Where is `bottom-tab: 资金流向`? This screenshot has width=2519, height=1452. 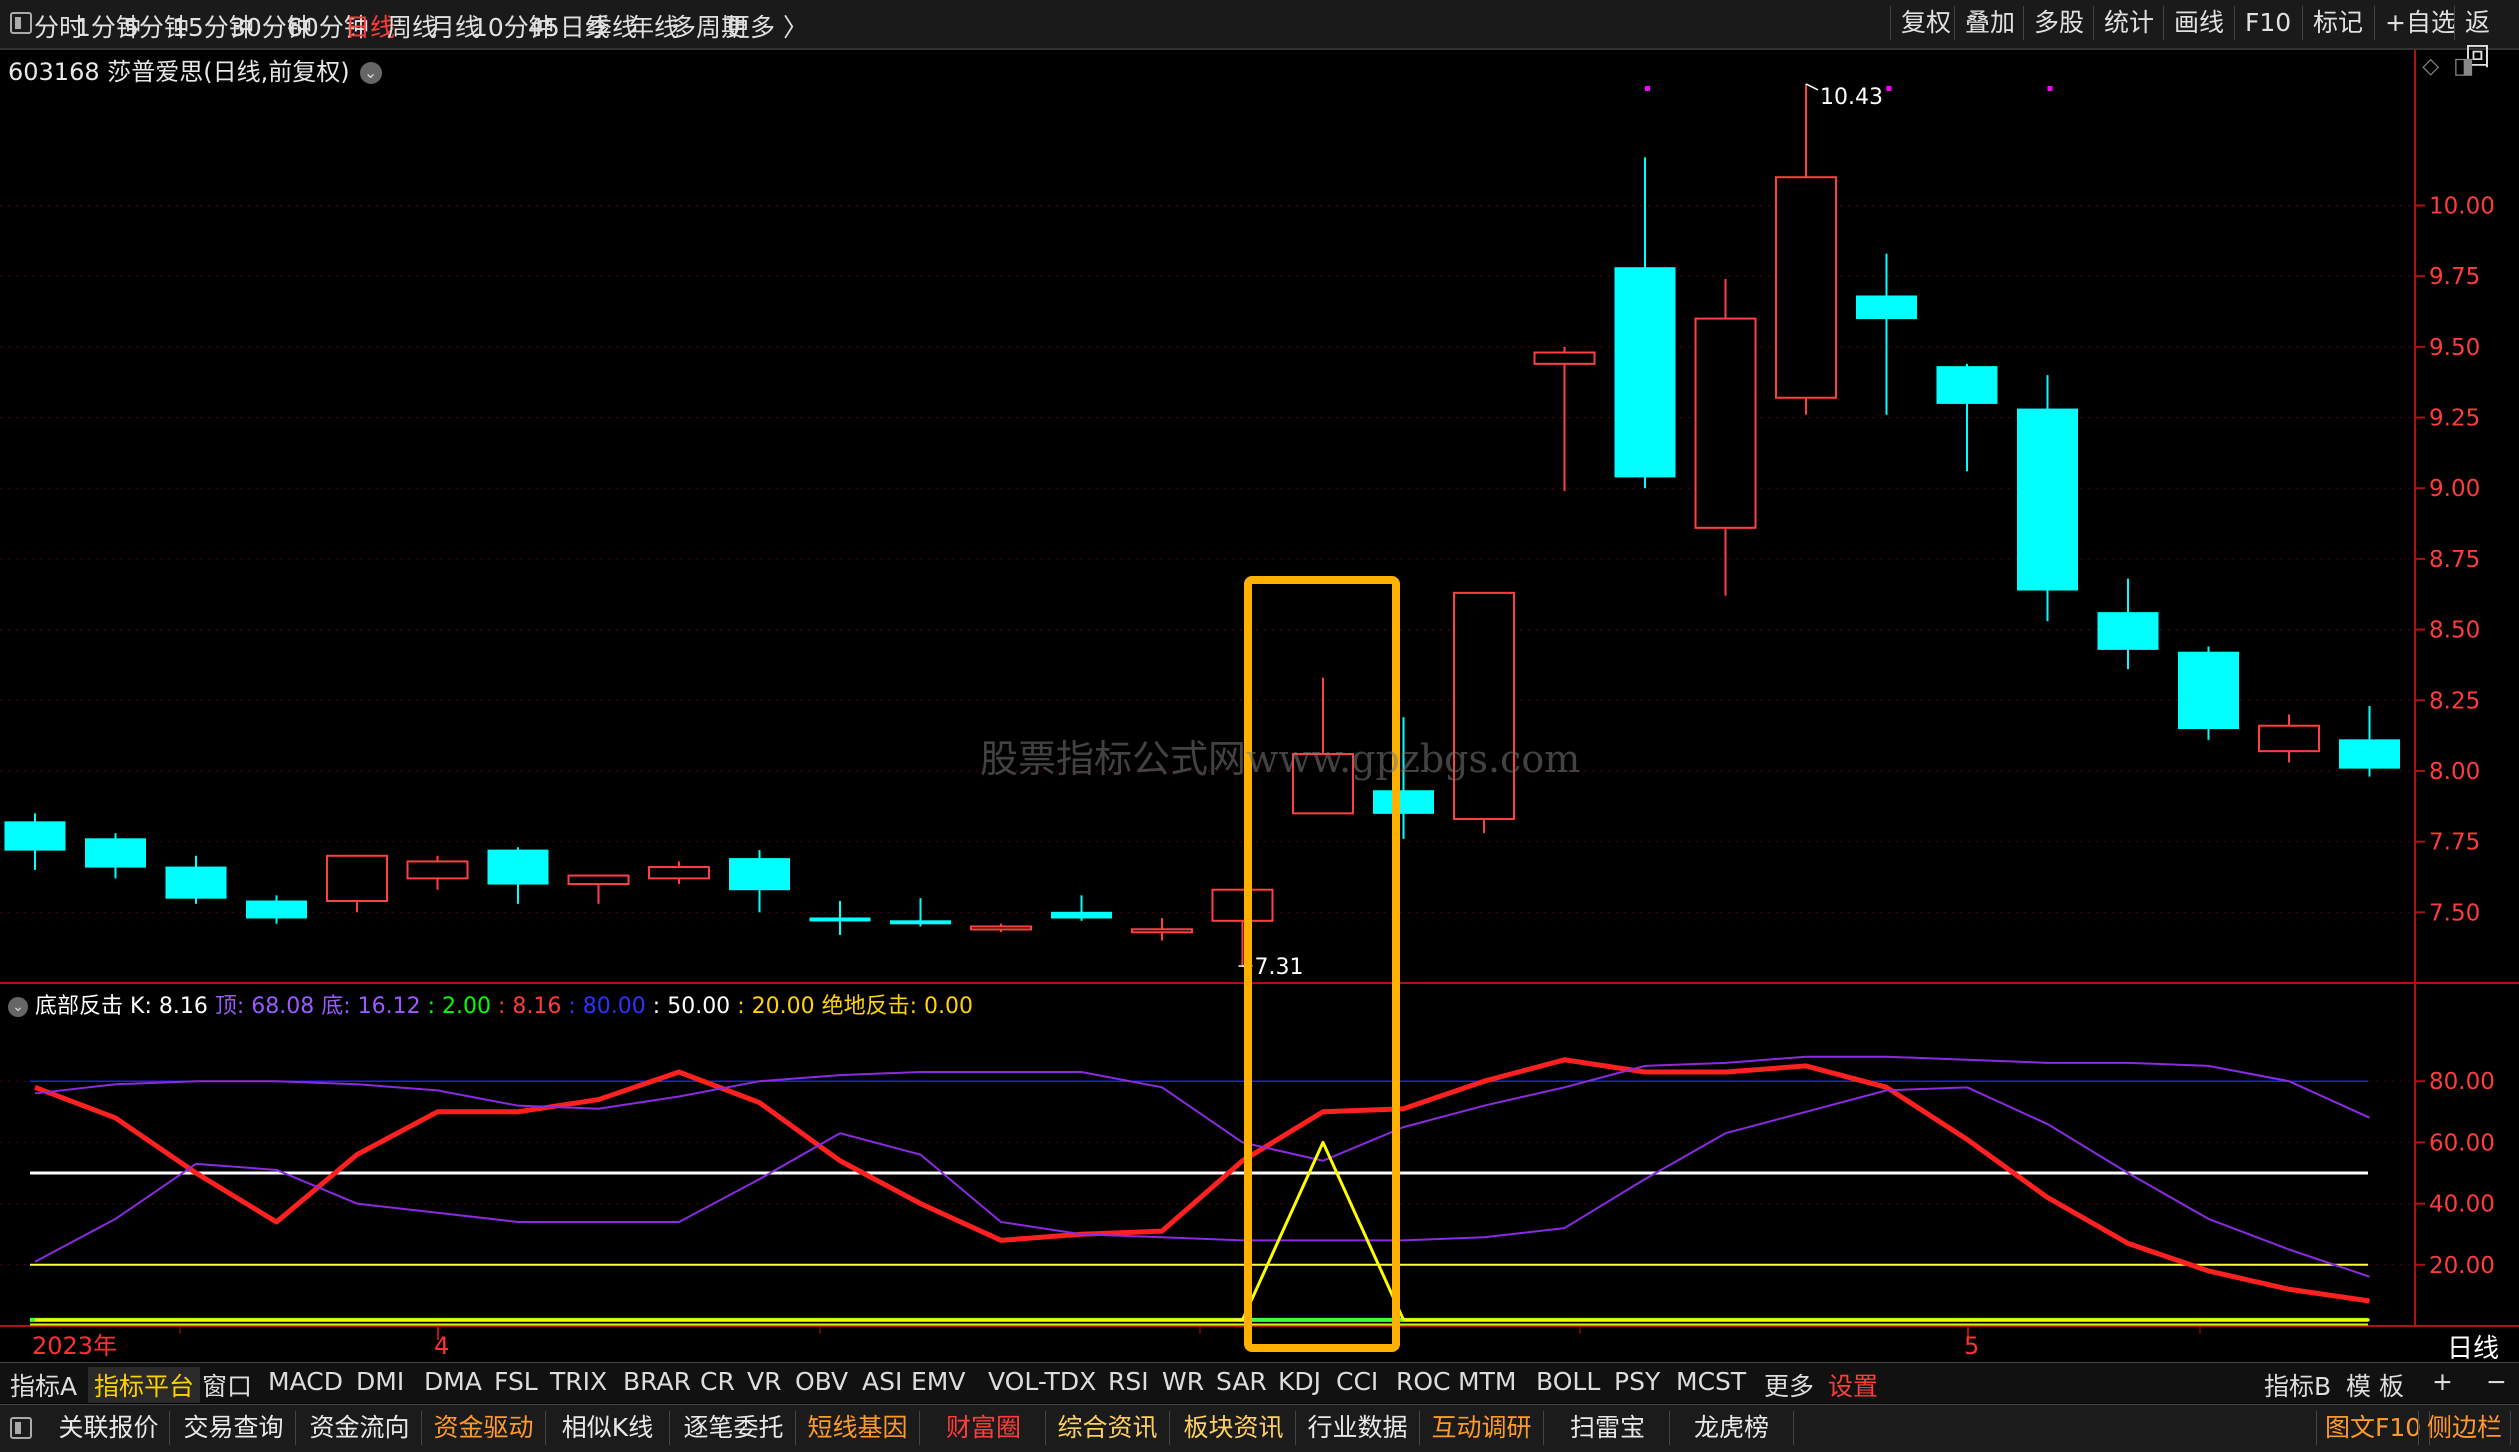 bottom-tab: 资金流向 is located at coordinates (360, 1428).